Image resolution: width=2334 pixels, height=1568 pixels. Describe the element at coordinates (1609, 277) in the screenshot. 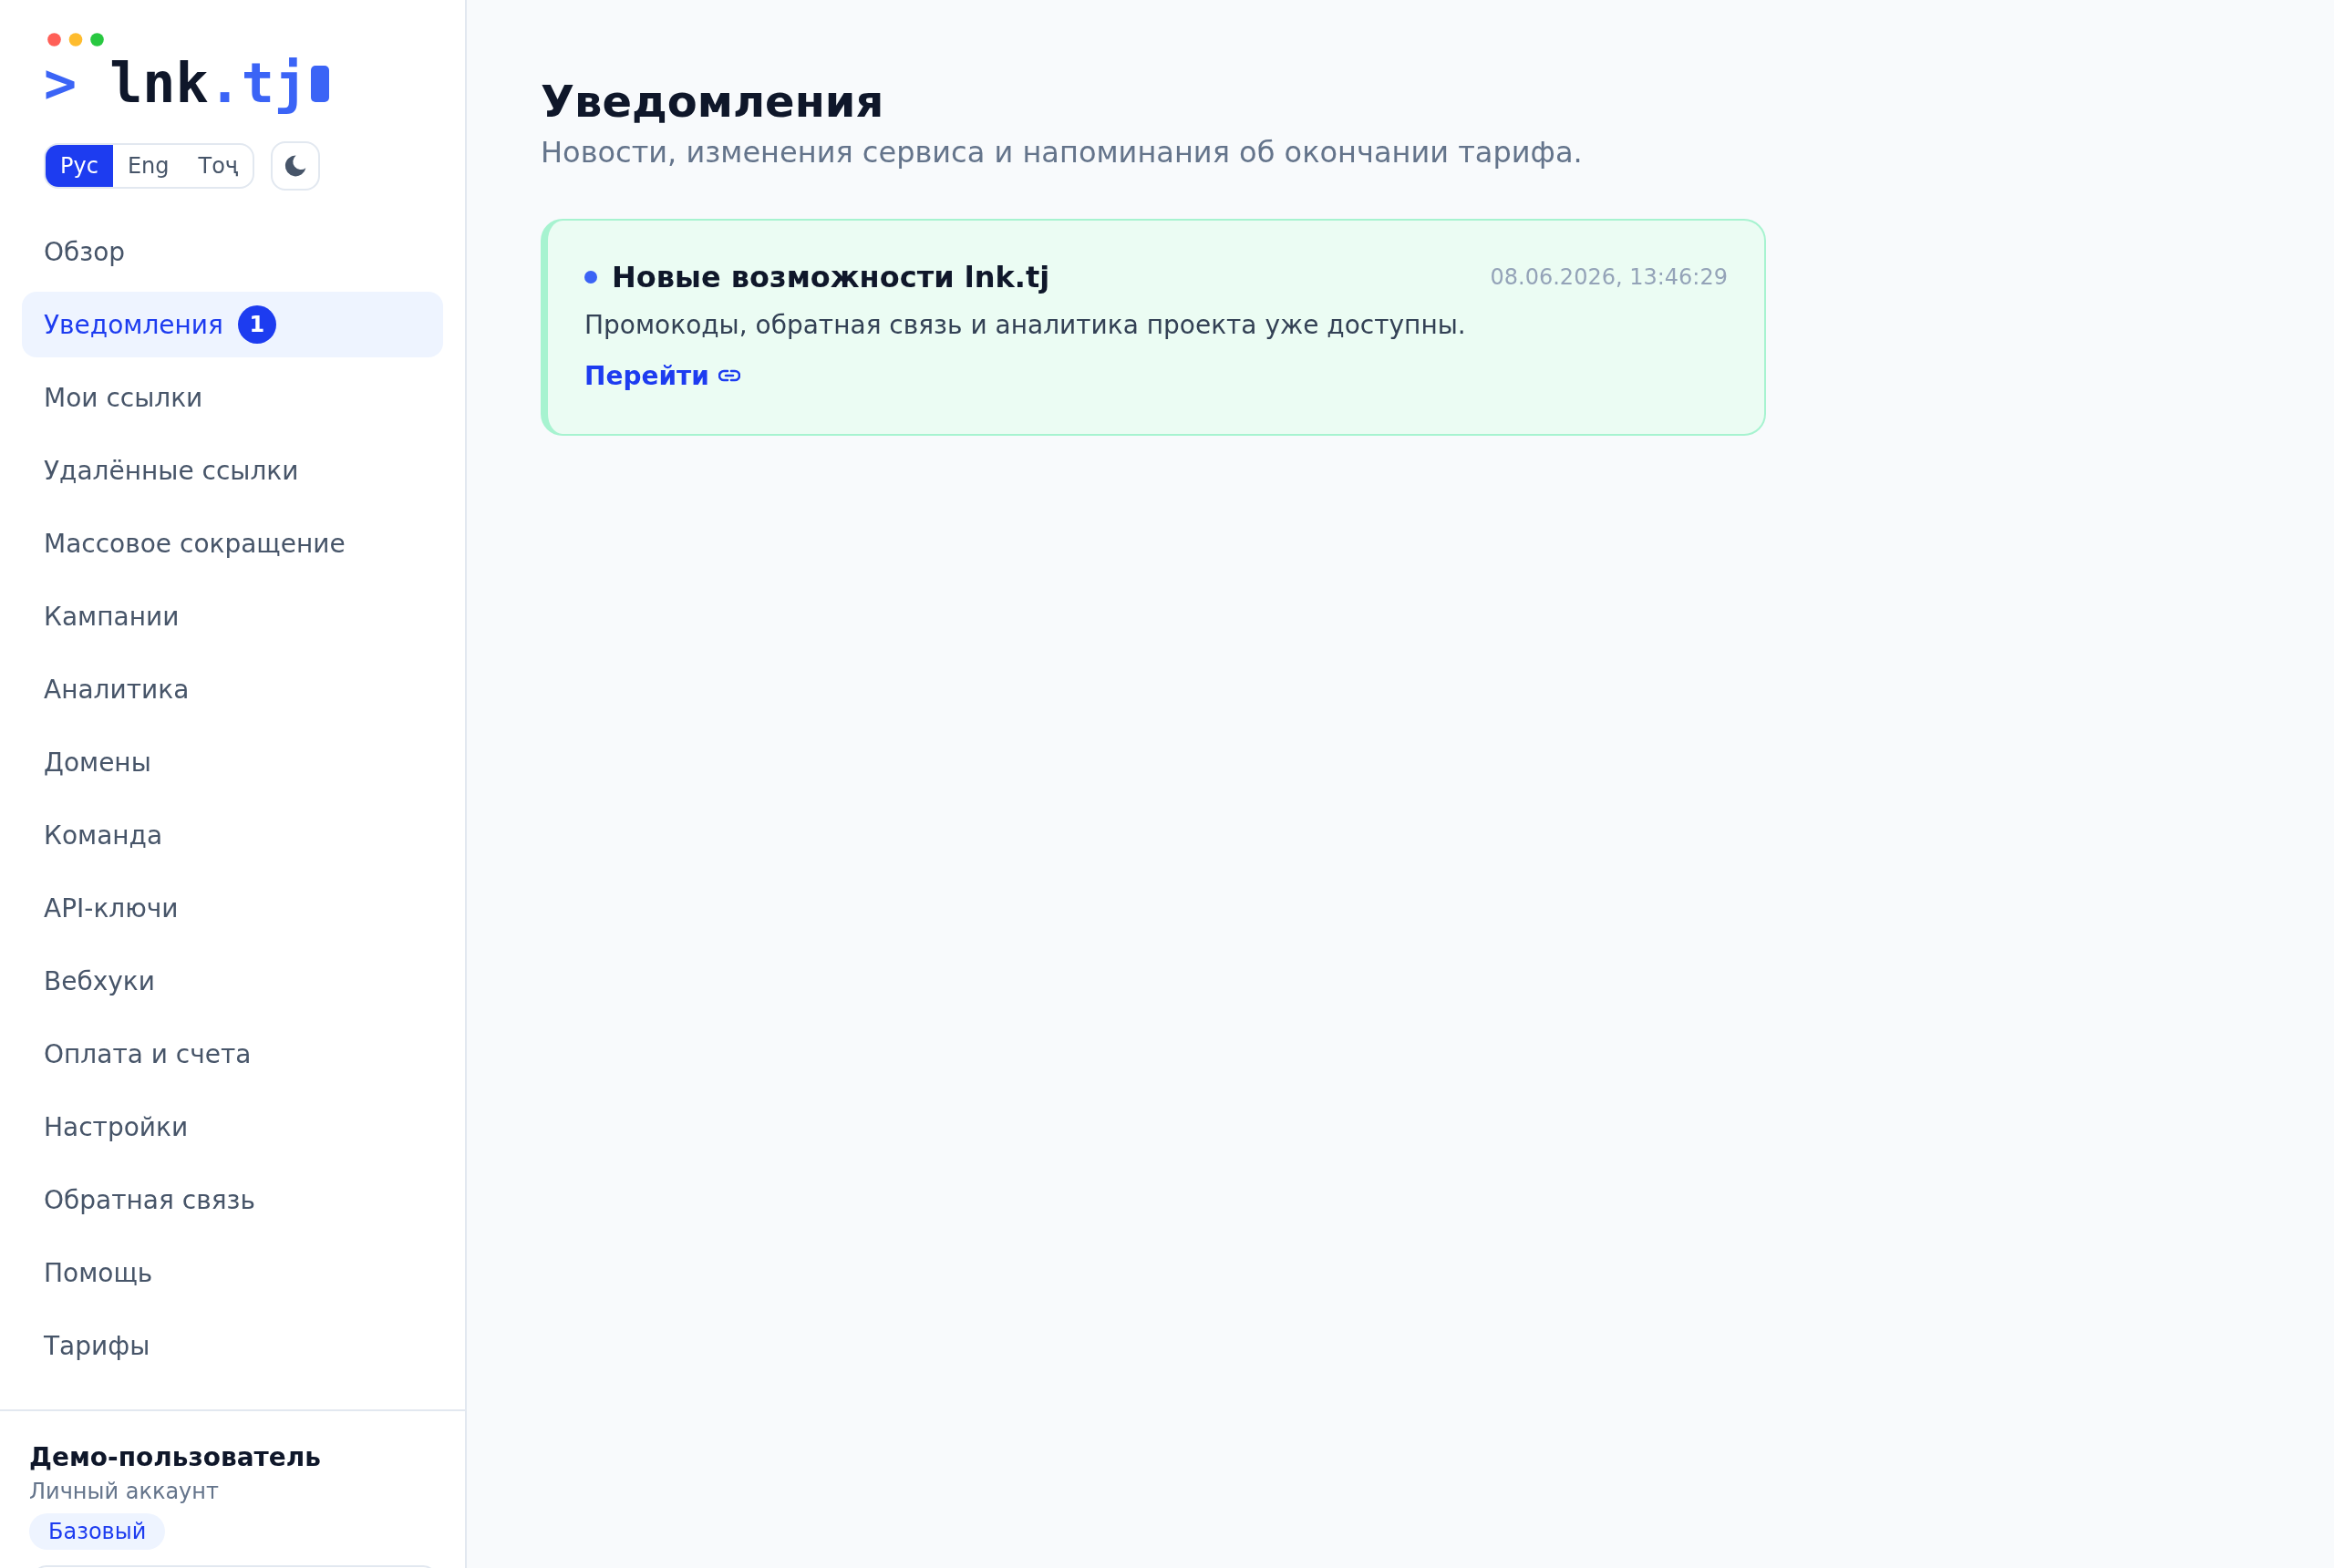

I see `notification-time: 08.06.2026, 13:46:29` at that location.